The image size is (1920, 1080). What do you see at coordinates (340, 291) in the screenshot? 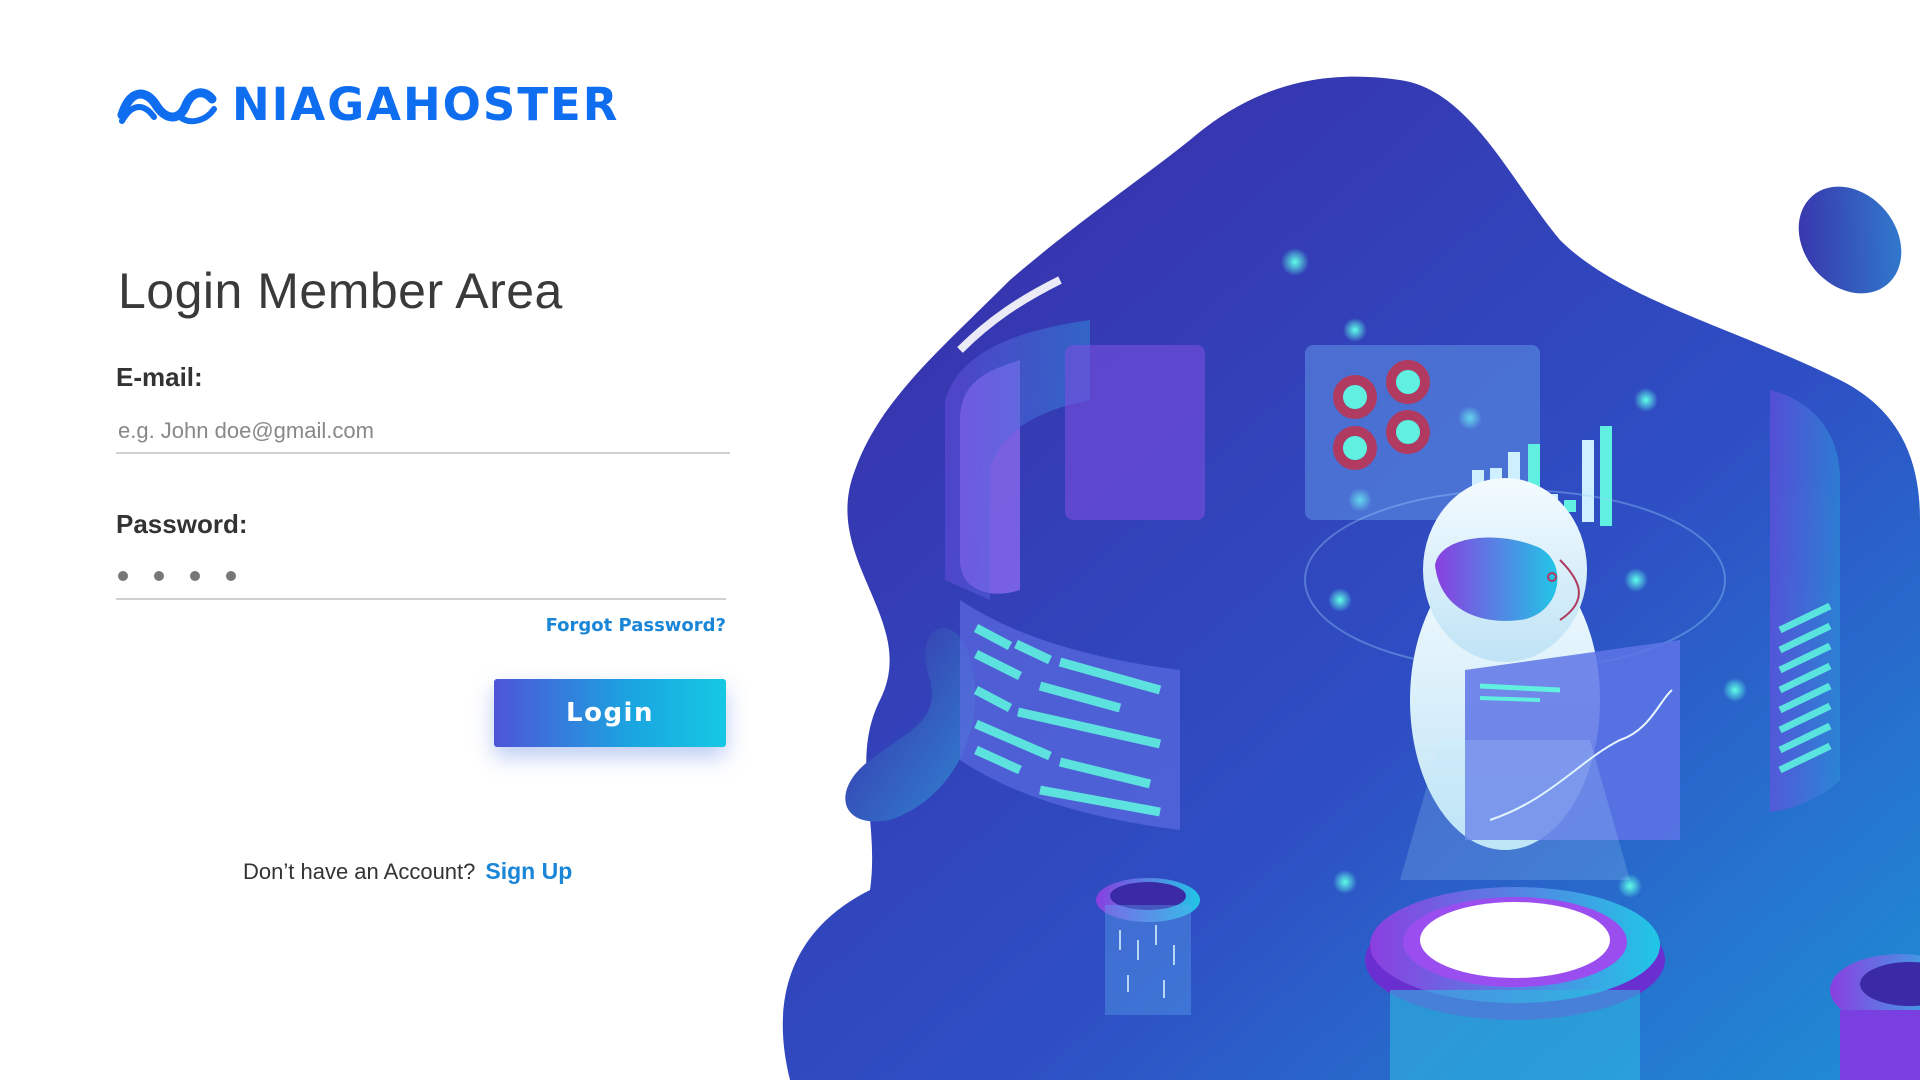
I see `page-title: Login Member Area` at bounding box center [340, 291].